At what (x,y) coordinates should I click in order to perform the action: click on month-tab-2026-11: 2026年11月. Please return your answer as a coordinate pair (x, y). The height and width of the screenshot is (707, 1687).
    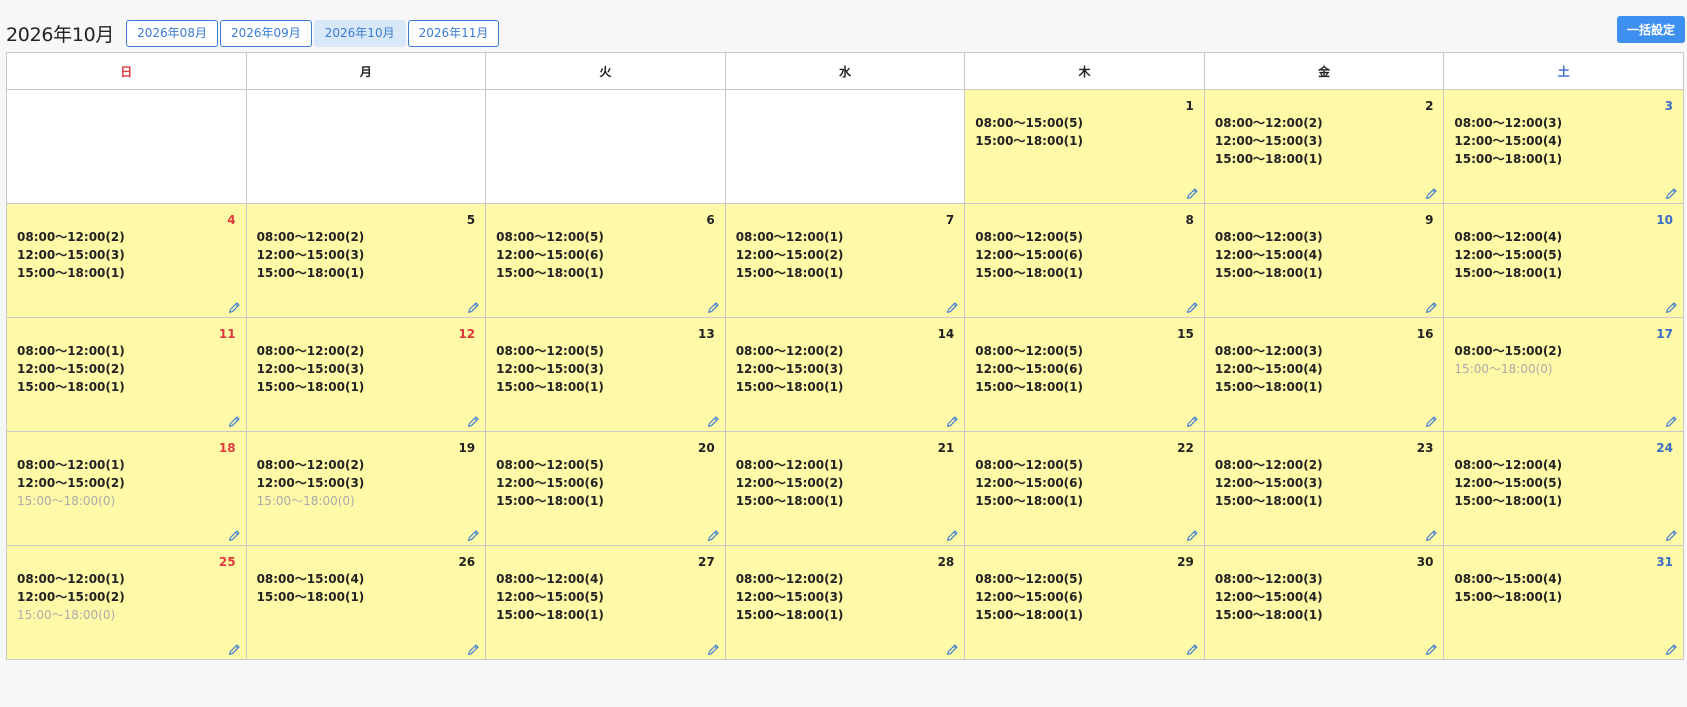
    Looking at the image, I should click on (453, 33).